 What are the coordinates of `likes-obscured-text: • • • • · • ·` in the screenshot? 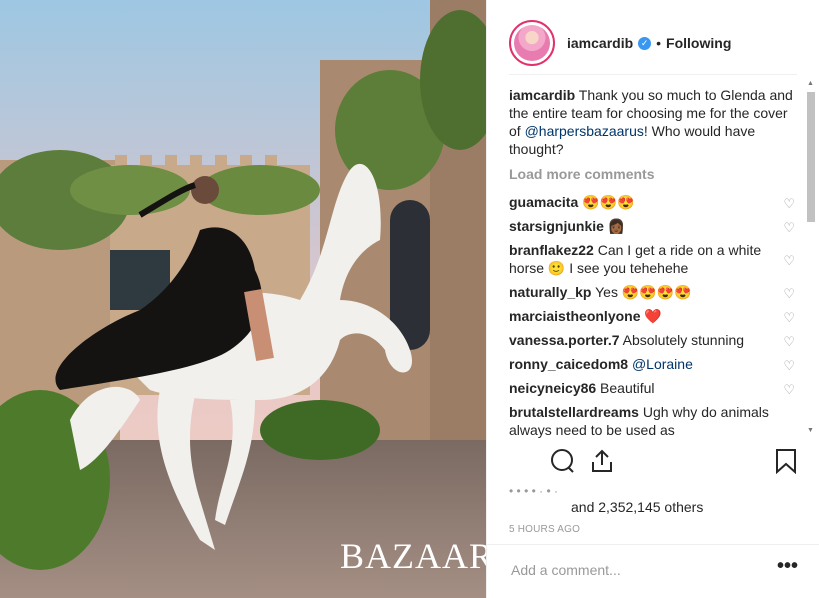 It's located at (534, 491).